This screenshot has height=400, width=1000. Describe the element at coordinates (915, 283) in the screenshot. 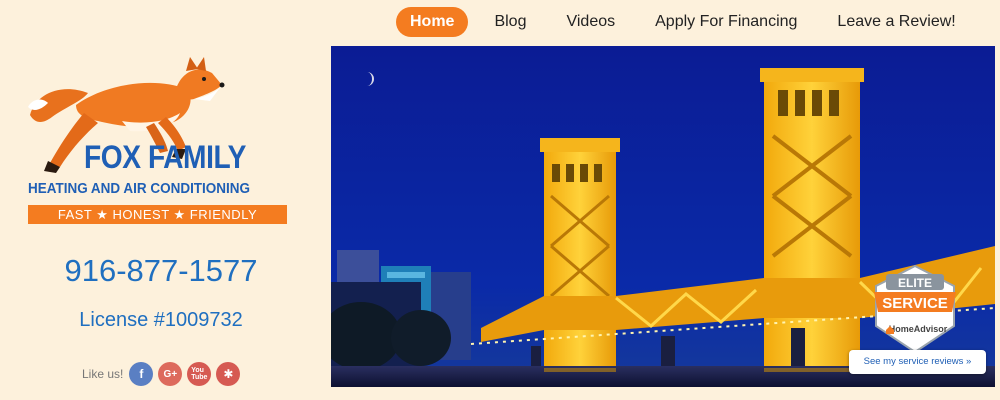

I see `badge-elite: ELITE` at that location.